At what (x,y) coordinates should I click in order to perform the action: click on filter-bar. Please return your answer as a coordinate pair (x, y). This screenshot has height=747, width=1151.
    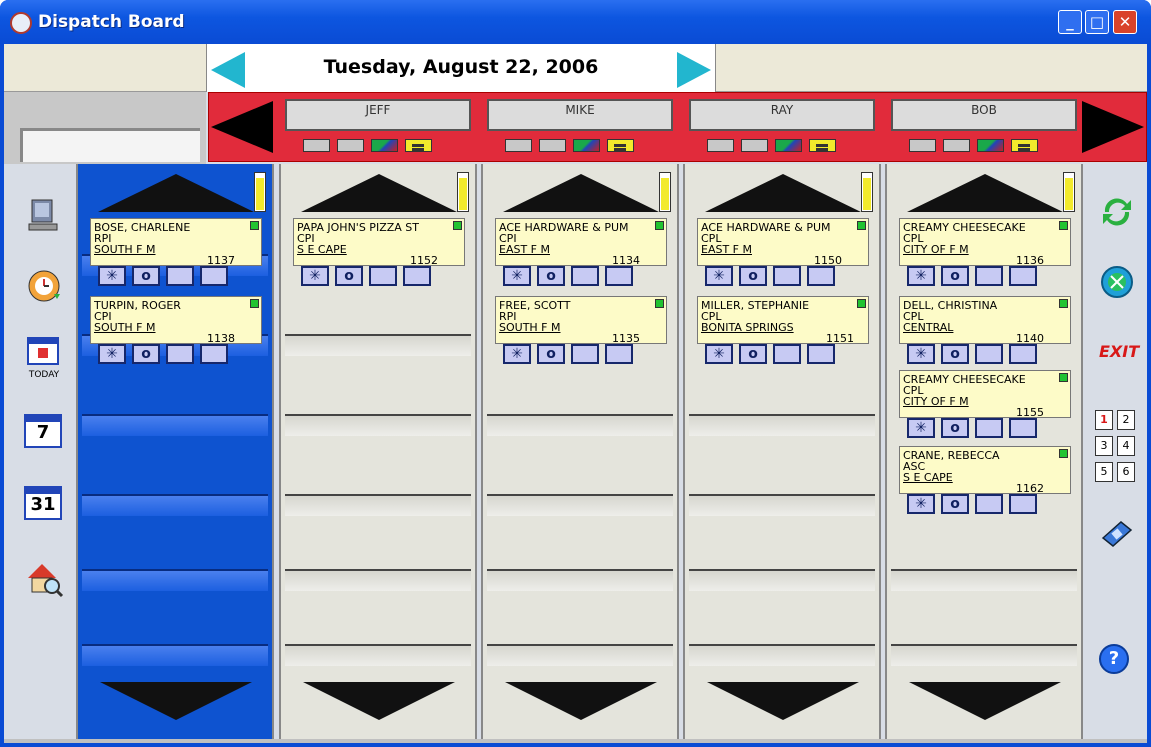
    Looking at the image, I should click on (110, 145).